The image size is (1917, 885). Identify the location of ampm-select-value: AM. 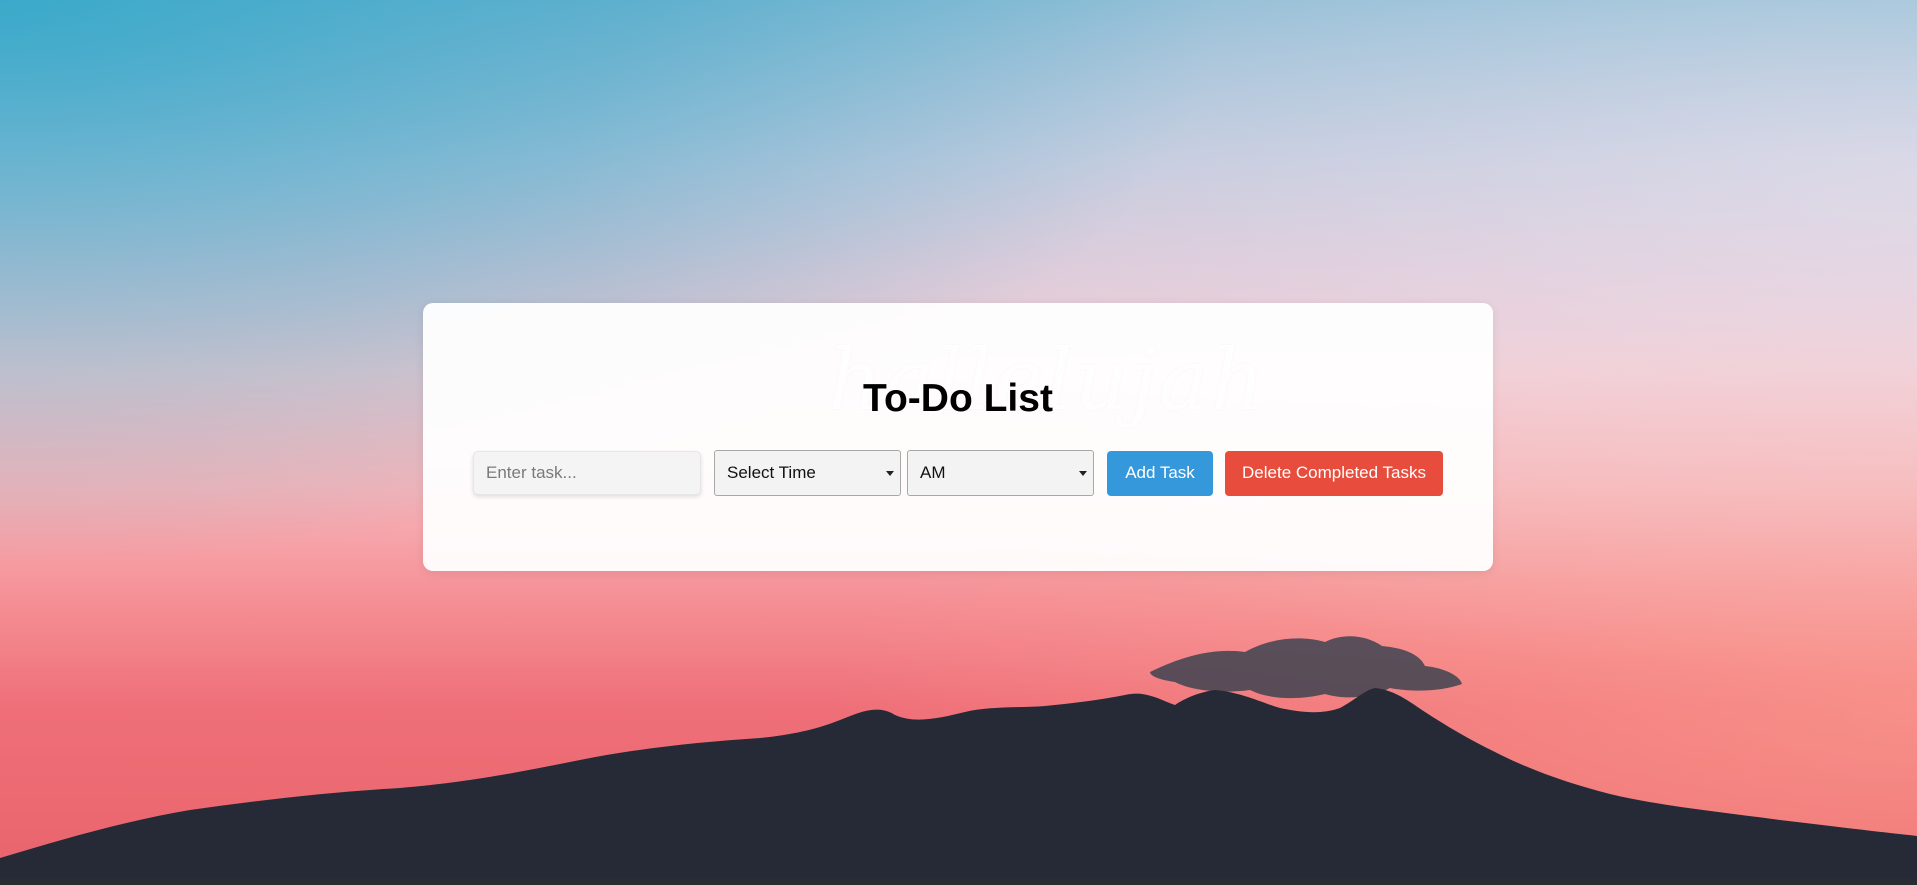
(933, 472).